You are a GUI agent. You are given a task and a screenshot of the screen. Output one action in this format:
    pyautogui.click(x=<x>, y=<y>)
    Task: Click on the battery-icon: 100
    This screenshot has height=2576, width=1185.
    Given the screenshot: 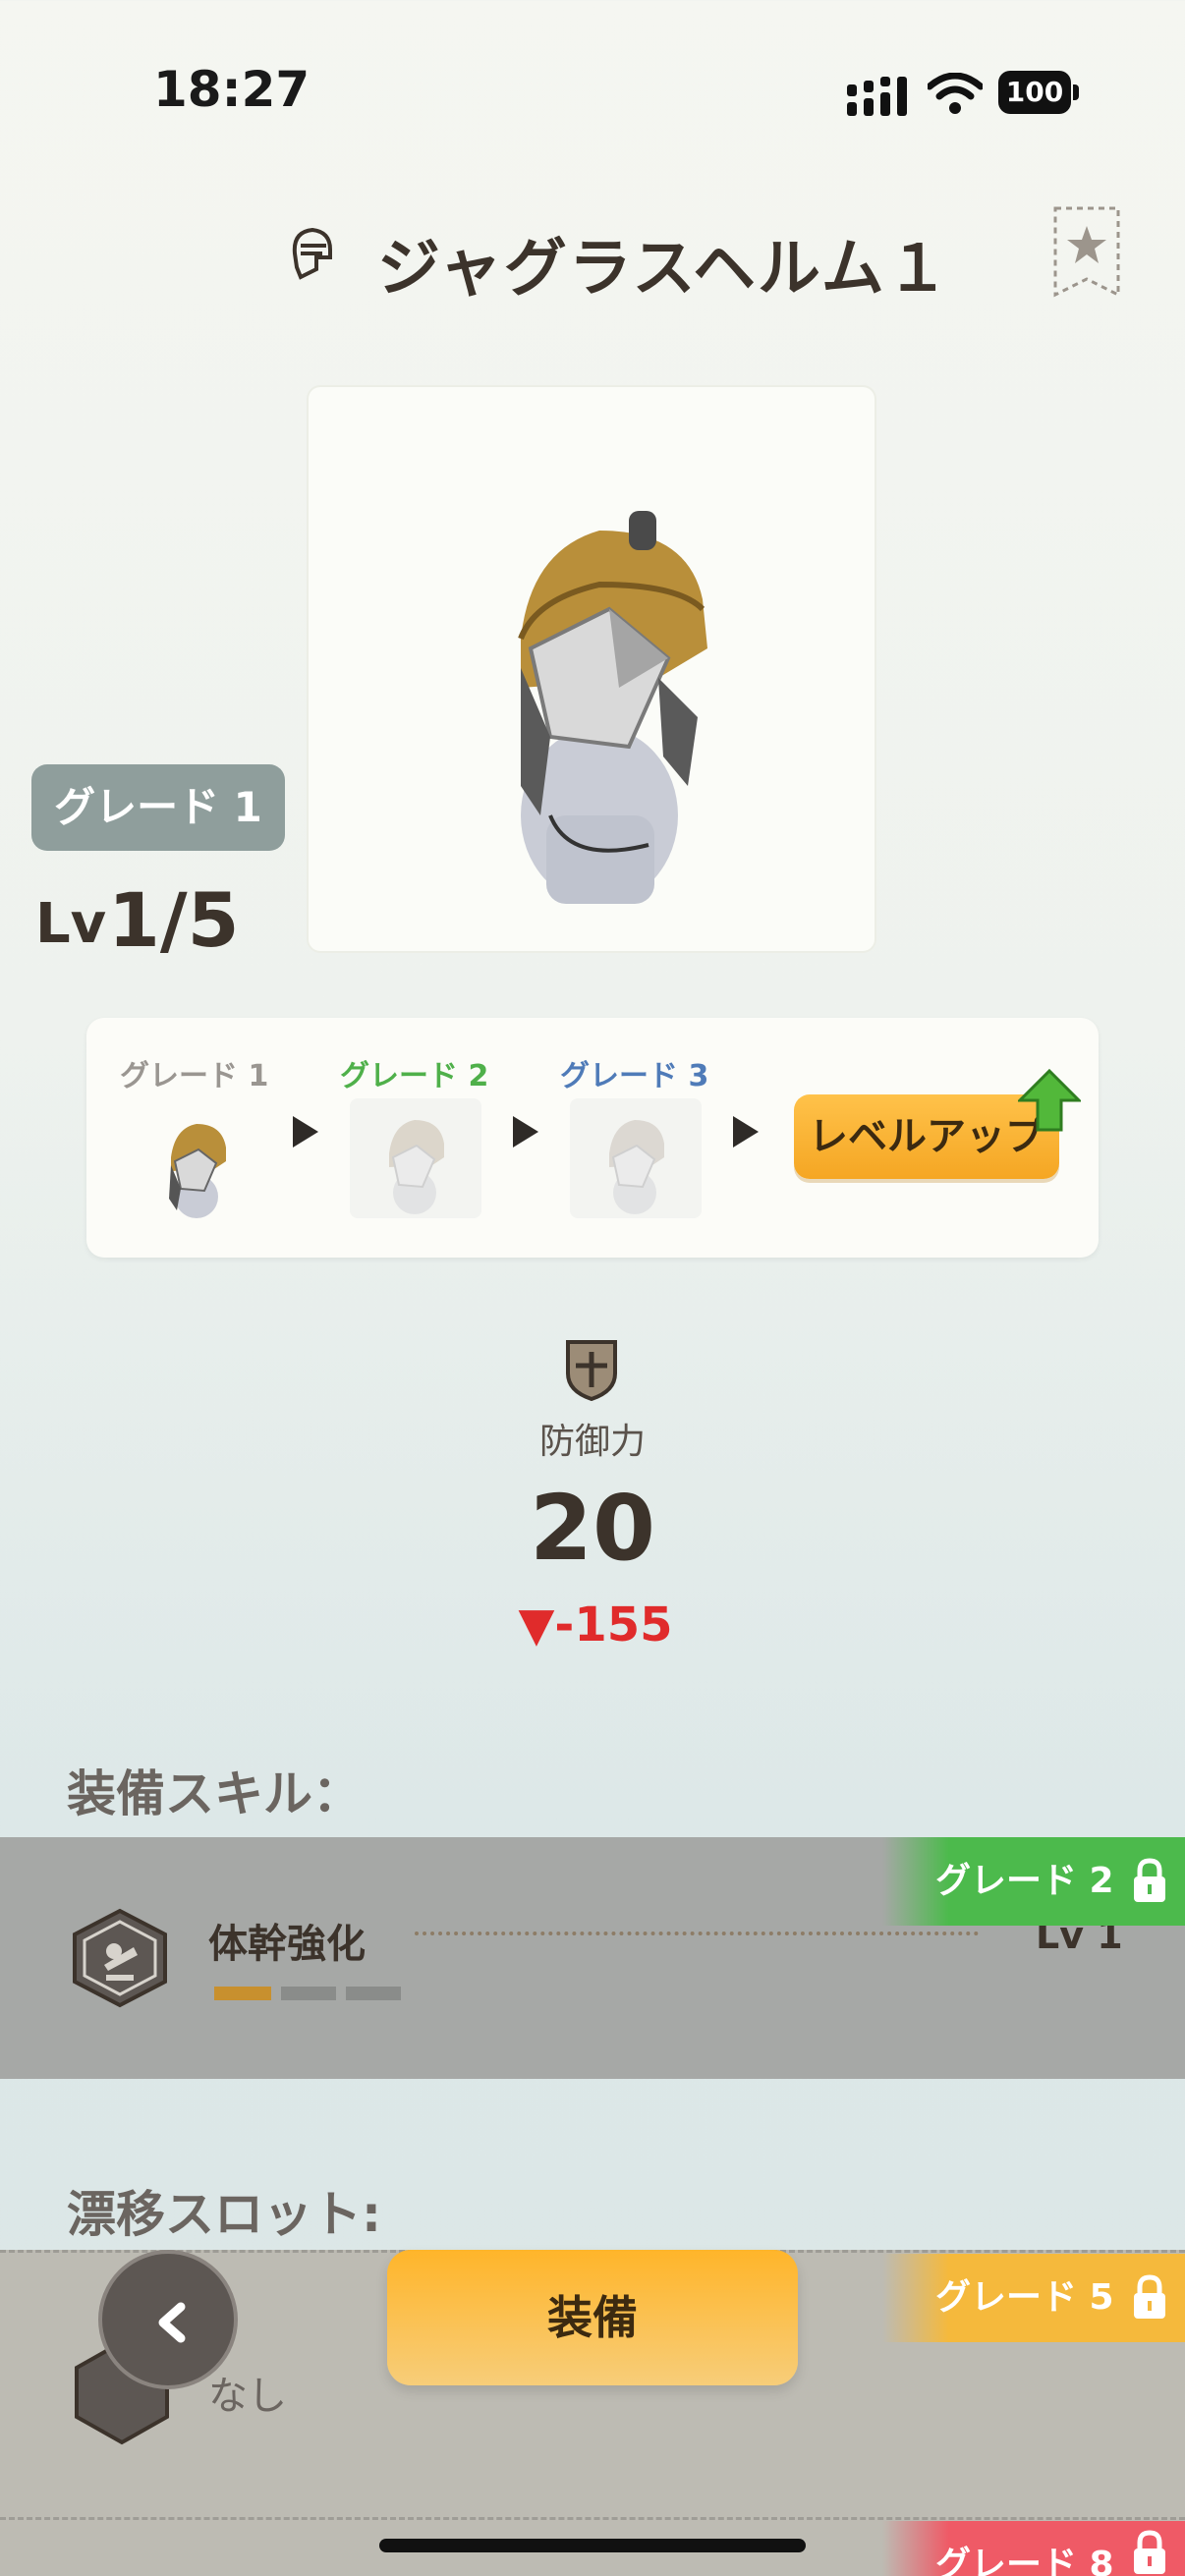 What is the action you would take?
    pyautogui.click(x=1038, y=92)
    